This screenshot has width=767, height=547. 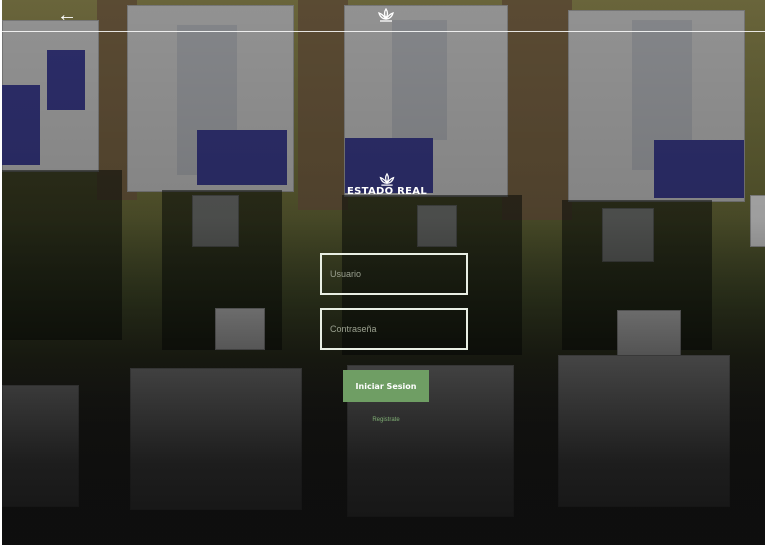 What do you see at coordinates (386, 420) in the screenshot?
I see `register-link: Registrate` at bounding box center [386, 420].